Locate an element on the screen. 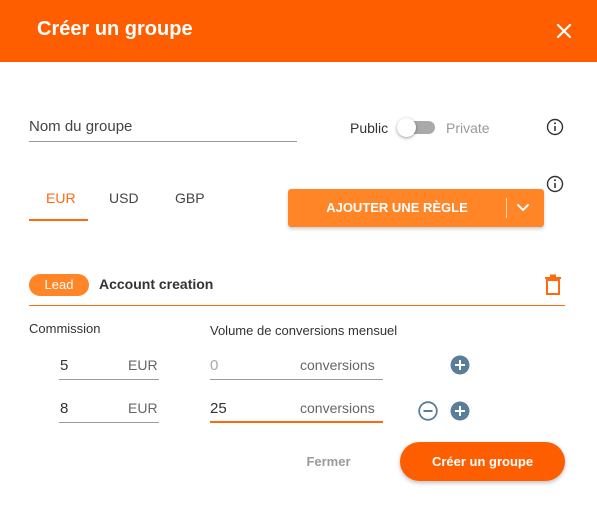 The height and width of the screenshot is (517, 597). add-rule-label: AJOUTER UNE RÈGLE is located at coordinates (397, 207).